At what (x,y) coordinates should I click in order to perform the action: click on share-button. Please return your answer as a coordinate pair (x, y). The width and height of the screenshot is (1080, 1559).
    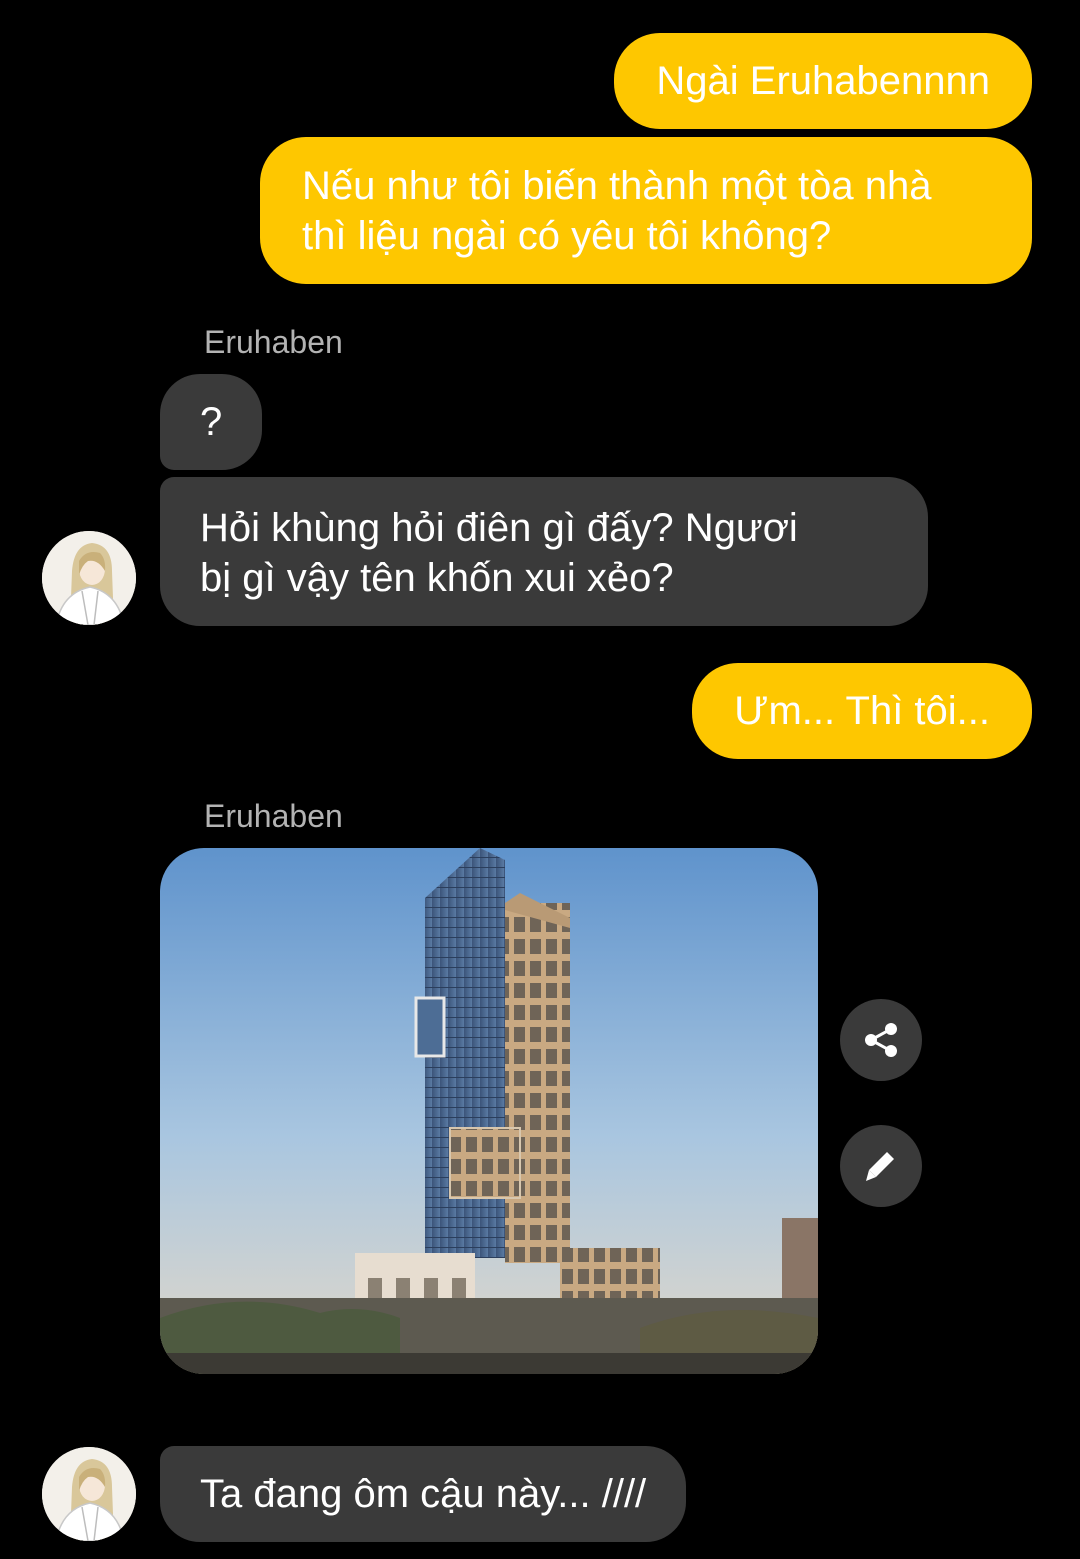
    Looking at the image, I should click on (881, 1040).